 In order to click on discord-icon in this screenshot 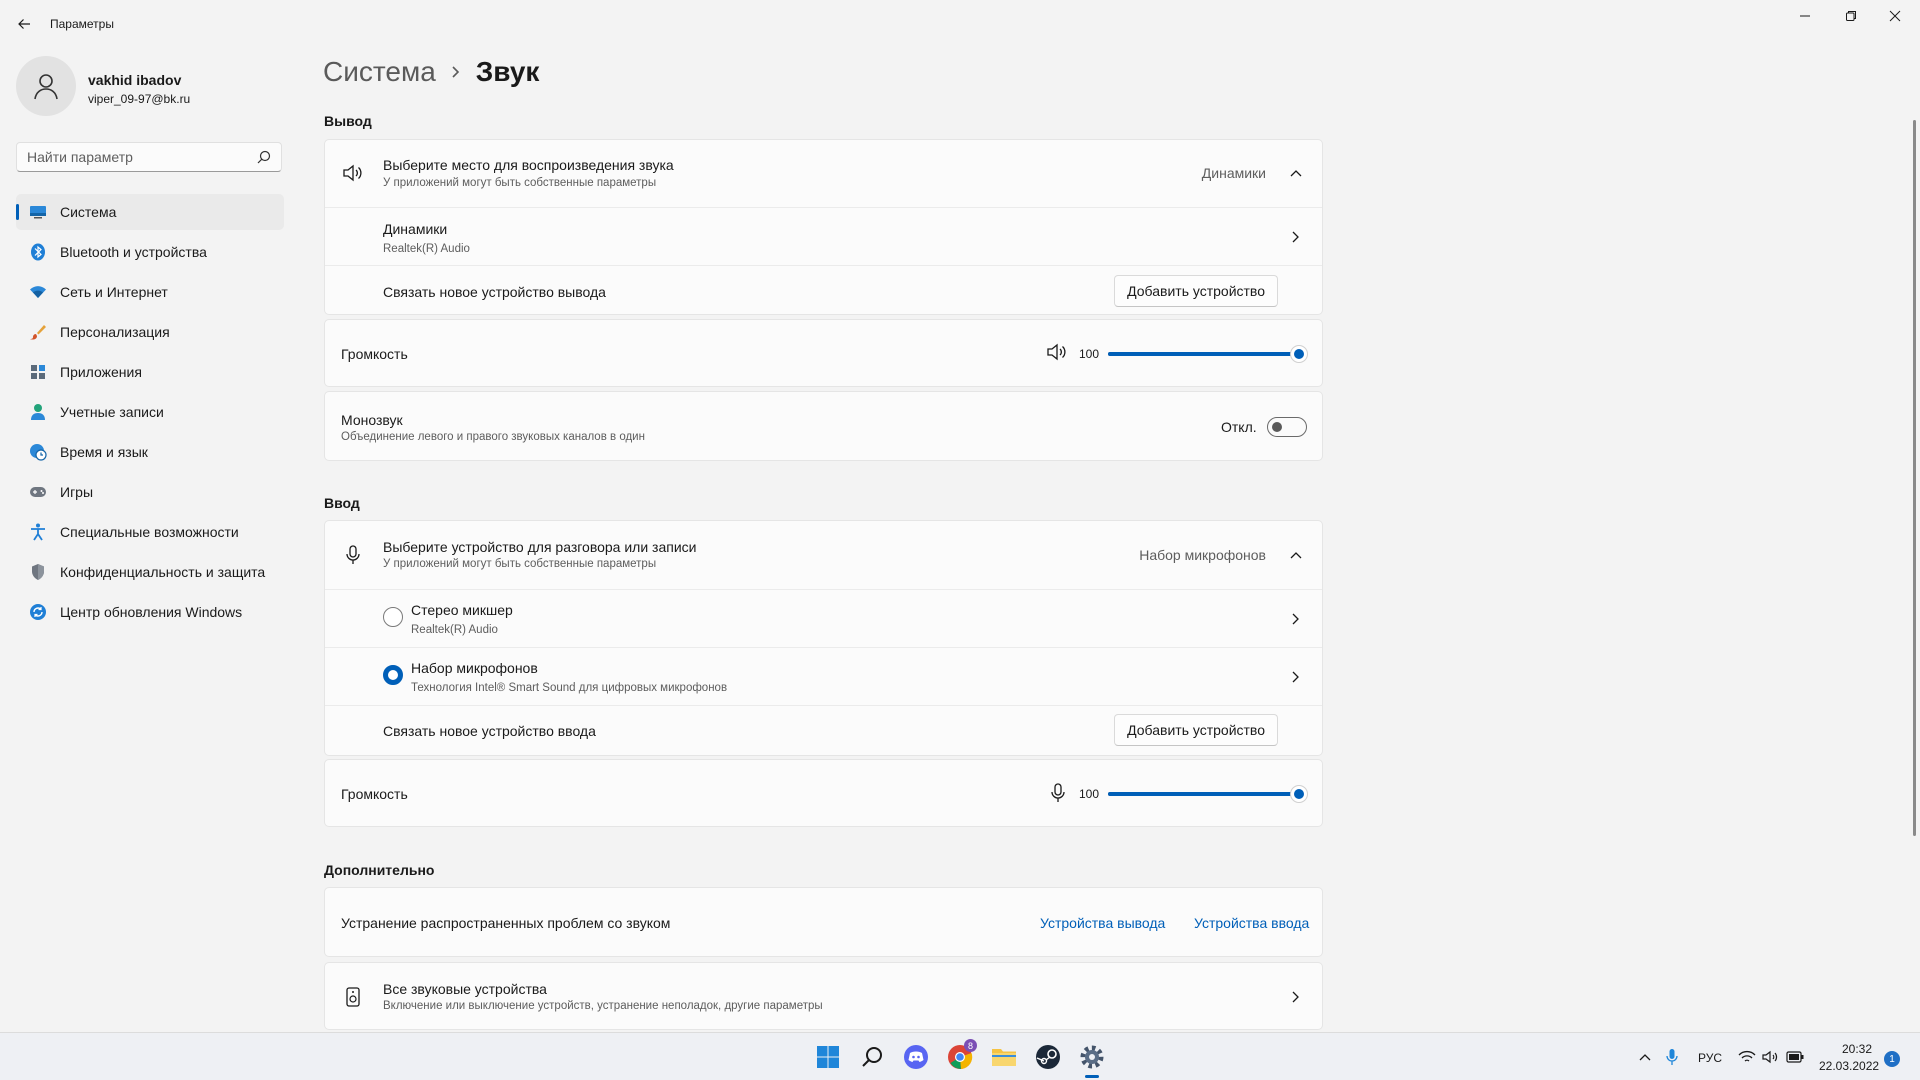, I will do `click(916, 1057)`.